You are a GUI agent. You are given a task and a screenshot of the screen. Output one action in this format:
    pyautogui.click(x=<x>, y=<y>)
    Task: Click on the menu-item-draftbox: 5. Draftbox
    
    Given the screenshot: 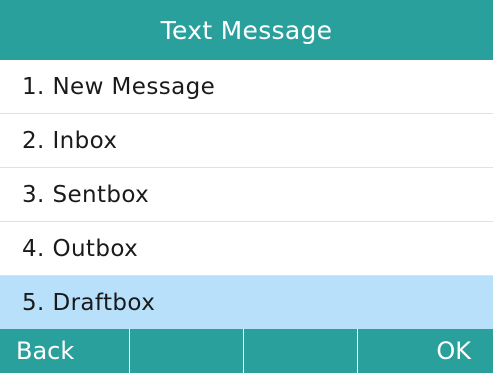 What is the action you would take?
    pyautogui.click(x=246, y=302)
    